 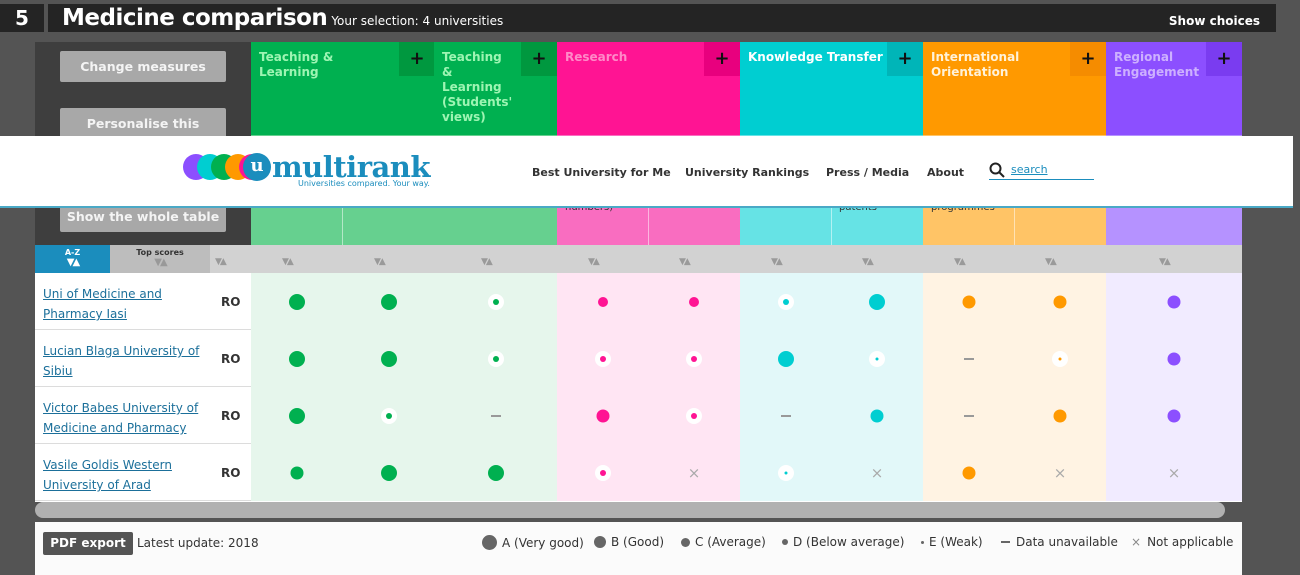 I want to click on sort-az-button: A-Z ▼▲, so click(x=72, y=259).